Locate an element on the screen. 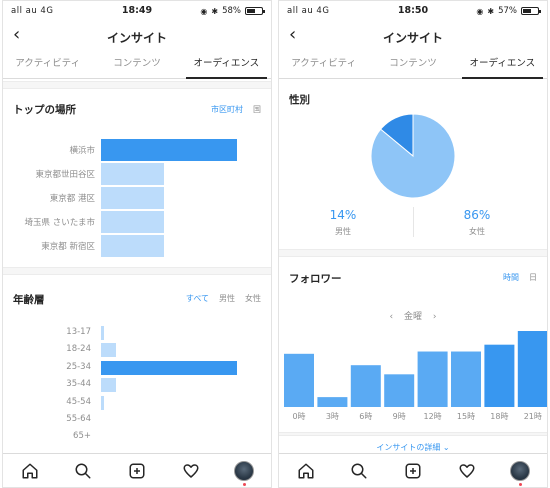 This screenshot has height=488, width=550. status-bar: all au 4G 18:49 ◉ ✱ 58% is located at coordinates (137, 11).